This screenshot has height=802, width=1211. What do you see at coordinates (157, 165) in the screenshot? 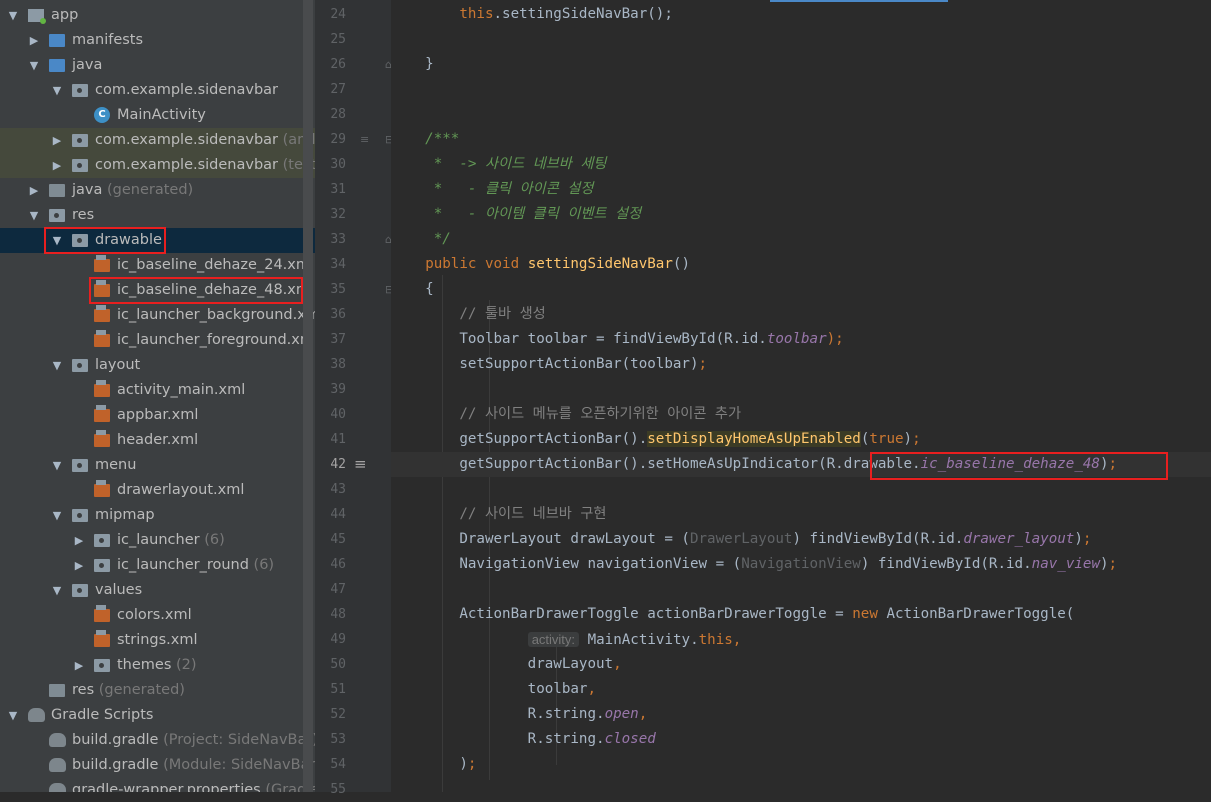
I see `tree-item: ▶ com.example.sidenavbar (test)` at bounding box center [157, 165].